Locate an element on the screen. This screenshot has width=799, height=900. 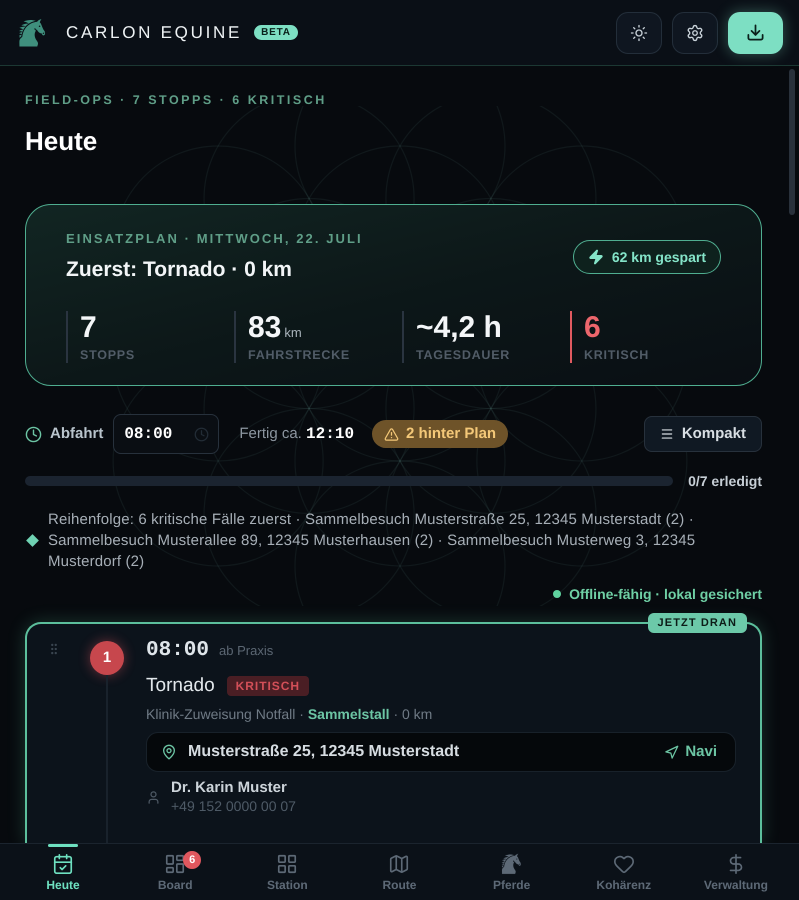
settings-button is located at coordinates (695, 33).